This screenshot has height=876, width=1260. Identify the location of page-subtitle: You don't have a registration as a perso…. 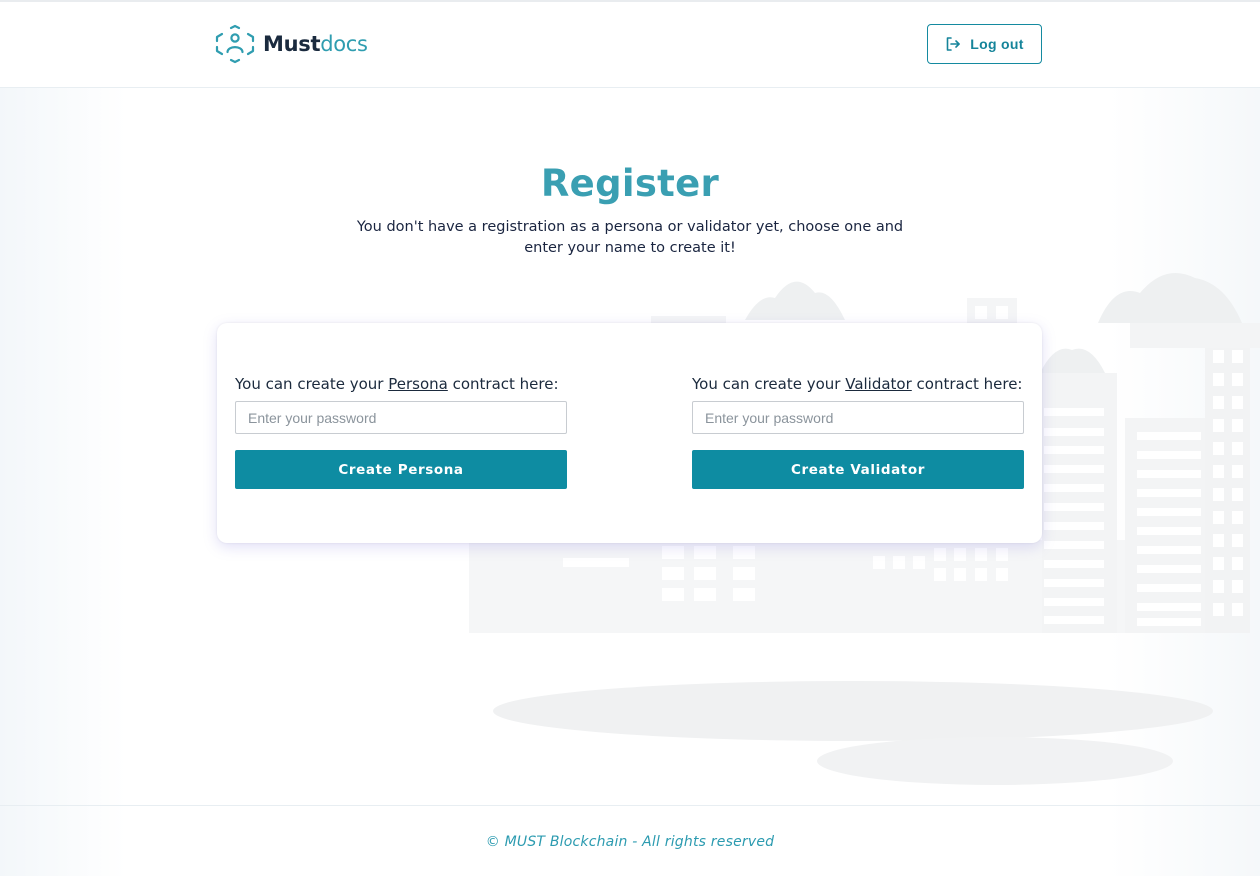
(630, 237).